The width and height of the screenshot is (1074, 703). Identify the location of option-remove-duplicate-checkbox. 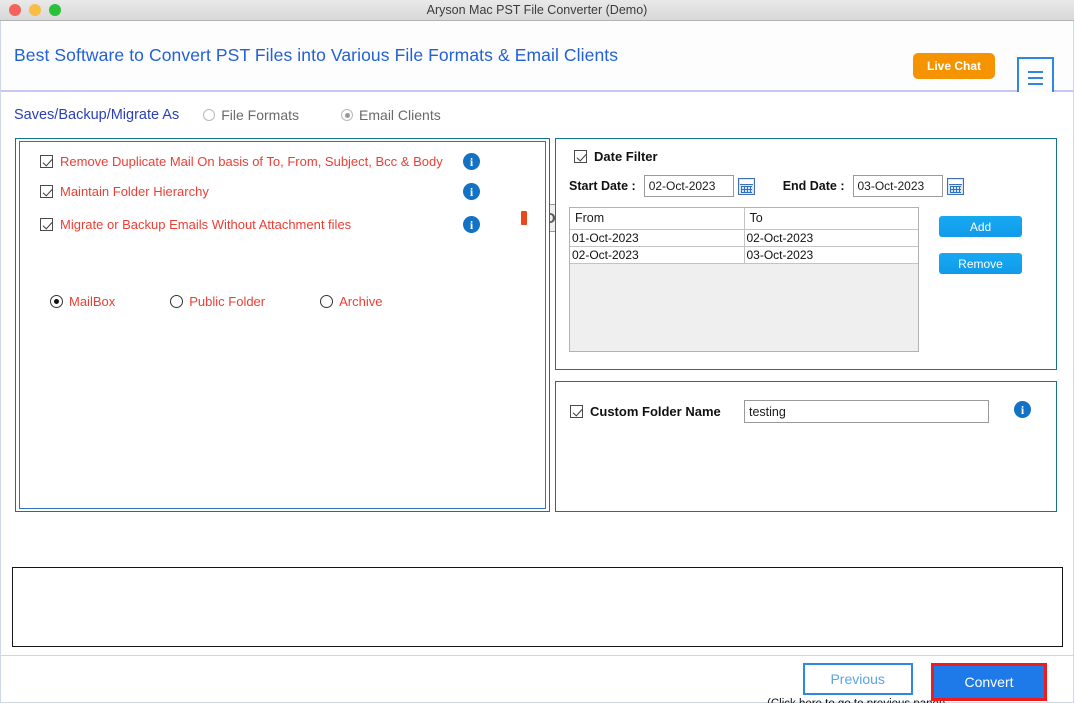
(46, 161).